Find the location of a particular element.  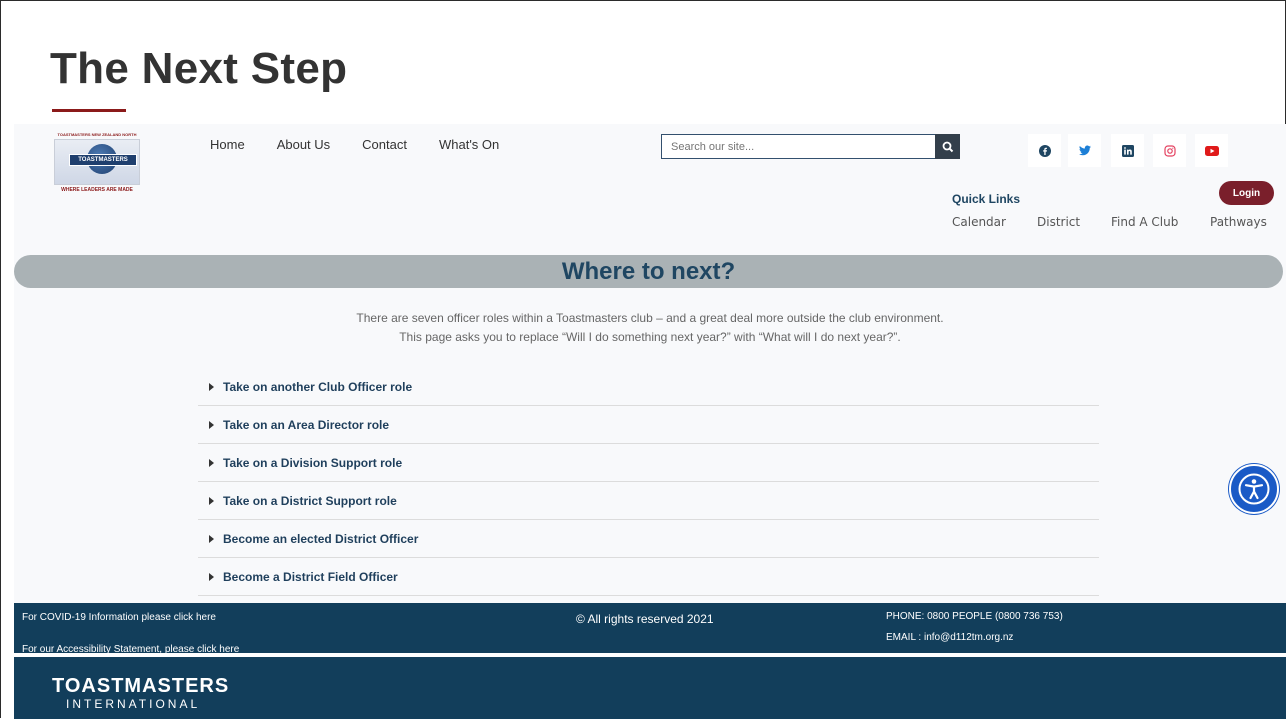

main-nav: Home About Us Contact What's On is located at coordinates (354, 144).